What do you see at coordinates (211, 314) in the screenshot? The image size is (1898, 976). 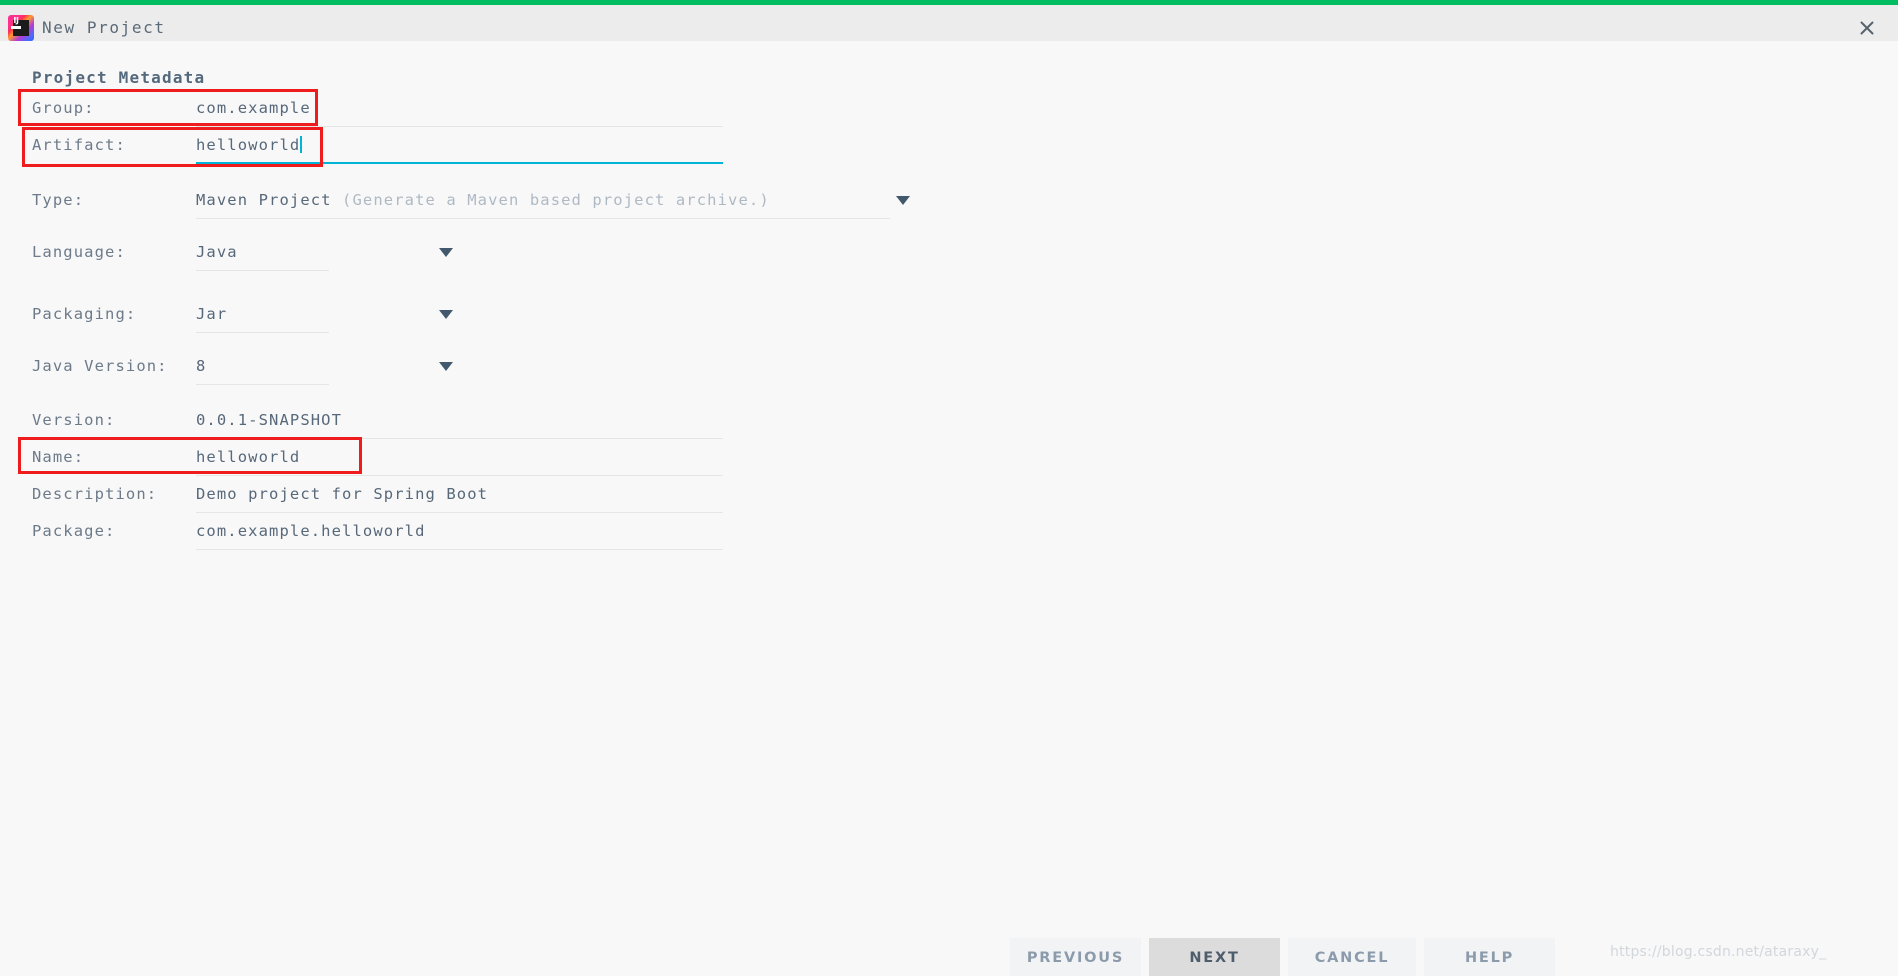 I see `dropdown-value: Jar` at bounding box center [211, 314].